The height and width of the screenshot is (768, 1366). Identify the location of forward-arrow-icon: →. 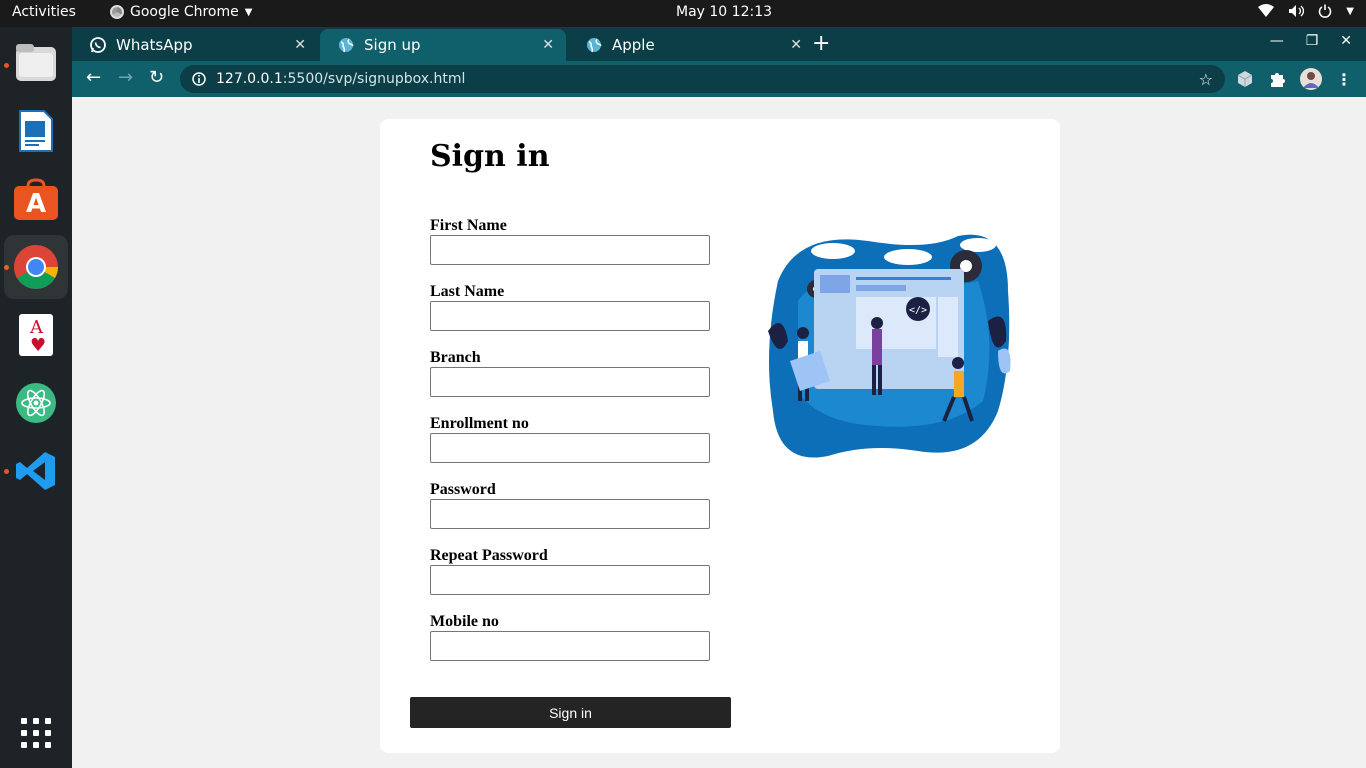
(125, 77).